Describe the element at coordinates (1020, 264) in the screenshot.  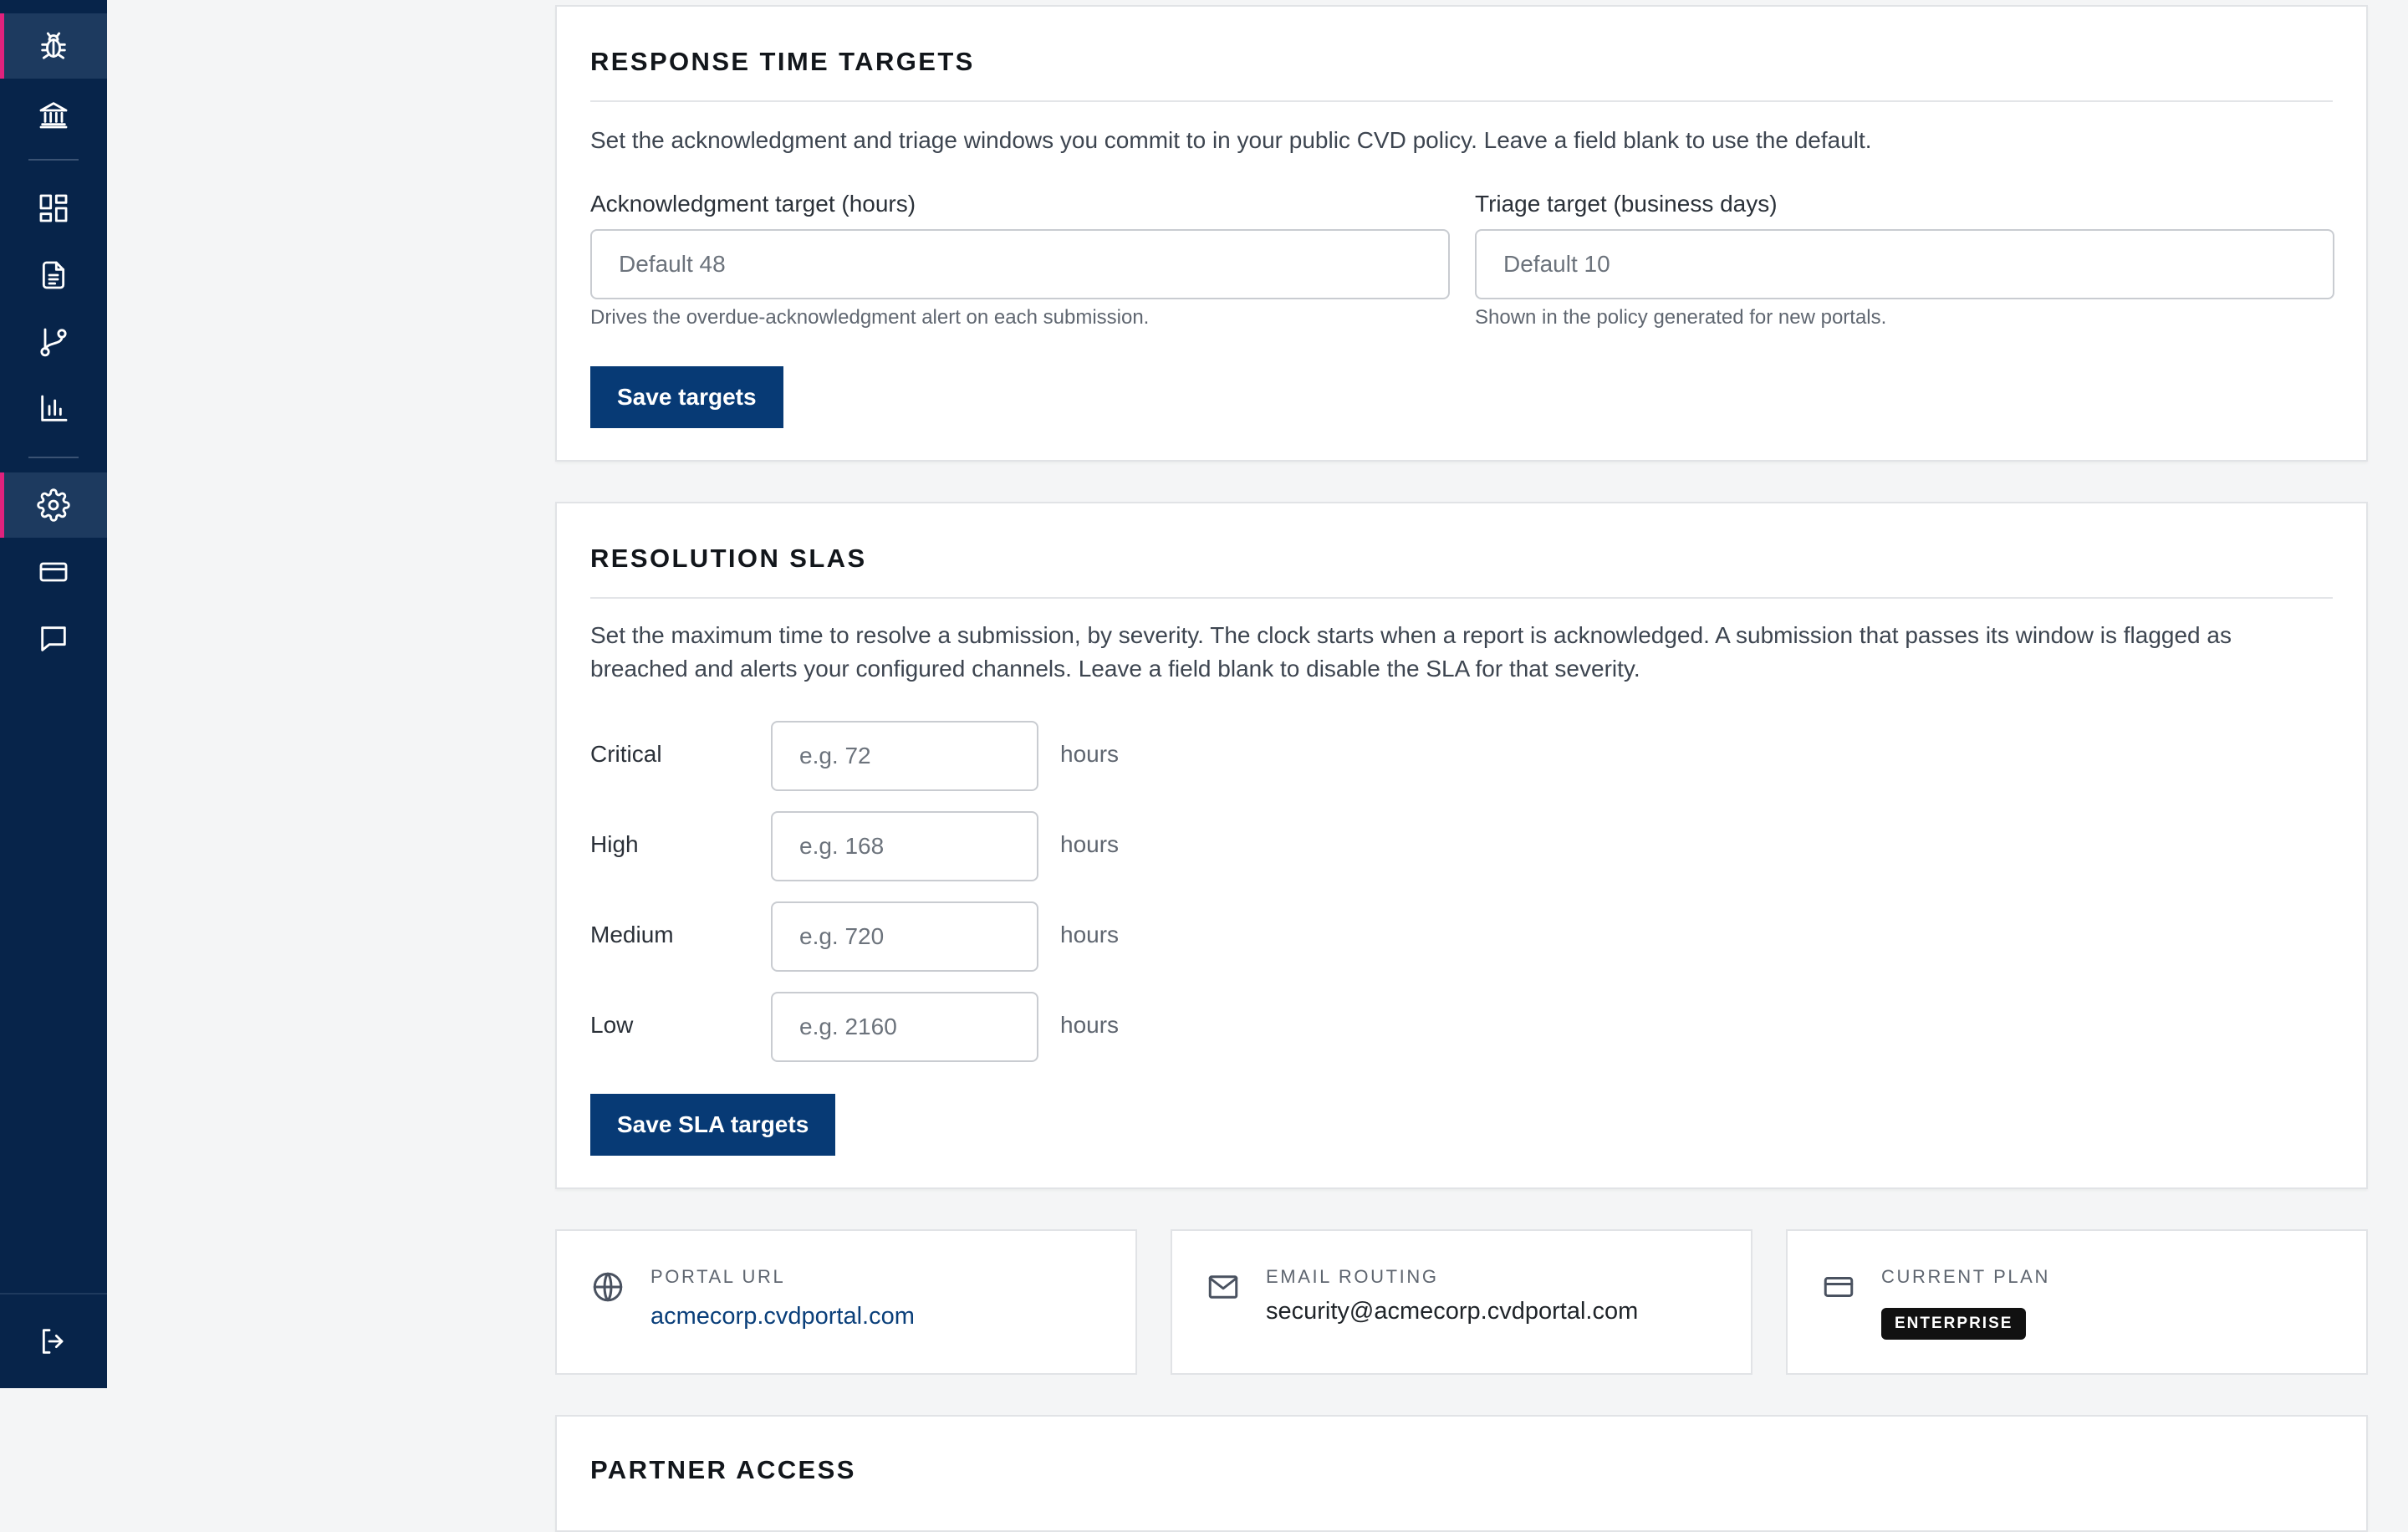
I see `acknowledgment-target-input` at that location.